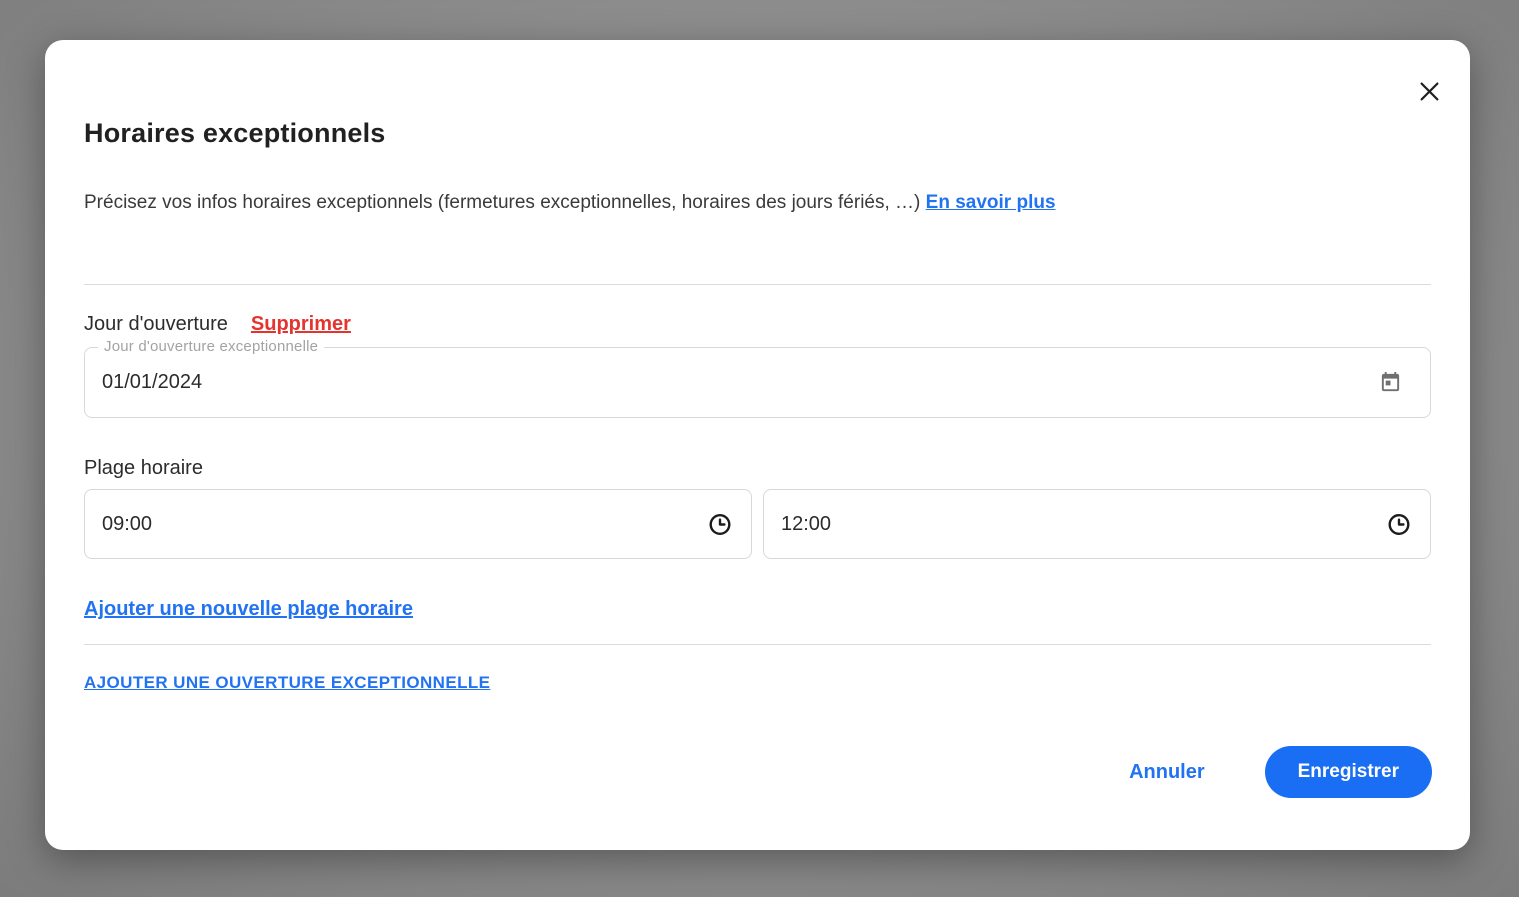 The height and width of the screenshot is (897, 1519). I want to click on learn-more-link: En savoir plus, so click(991, 202).